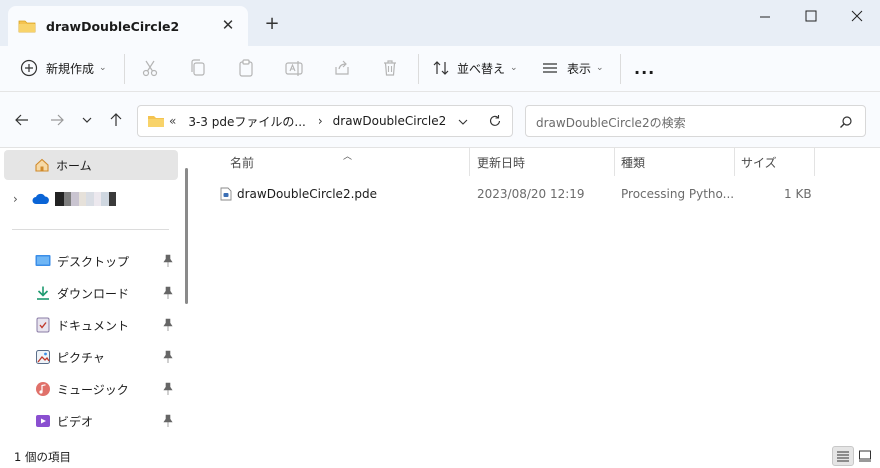 This screenshot has height=468, width=880. What do you see at coordinates (74, 165) in the screenshot?
I see `sidebar-item-label: ホーム` at bounding box center [74, 165].